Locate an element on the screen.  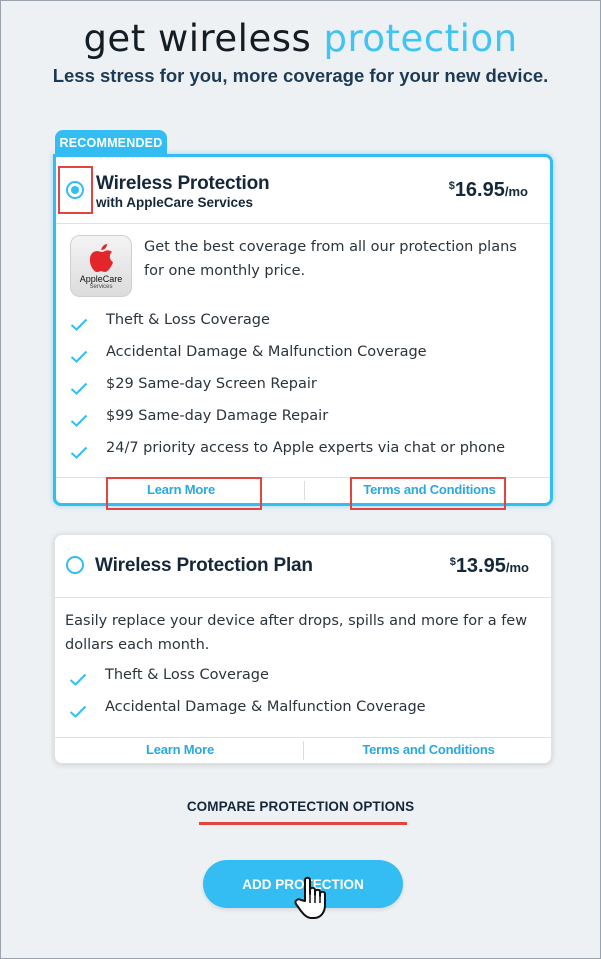
price-amount: 16.95 is located at coordinates (479, 190).